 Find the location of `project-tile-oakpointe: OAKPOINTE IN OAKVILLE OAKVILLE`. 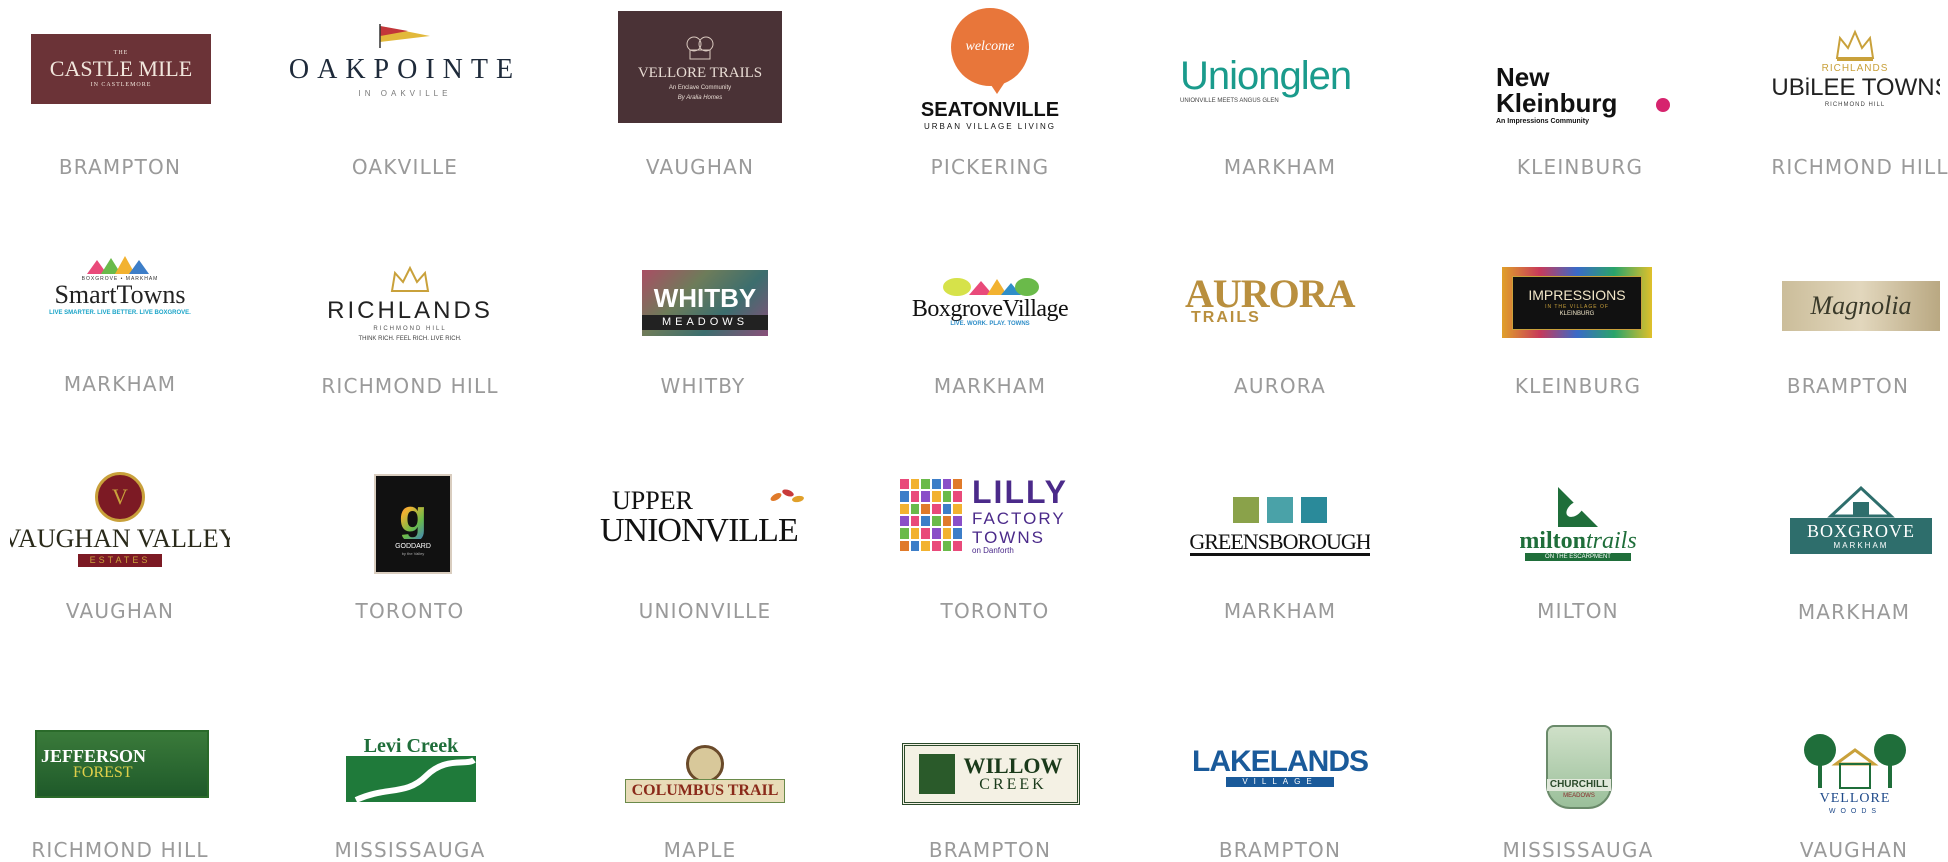

project-tile-oakpointe: OAKPOINTE IN OAKVILLE OAKVILLE is located at coordinates (405, 95).